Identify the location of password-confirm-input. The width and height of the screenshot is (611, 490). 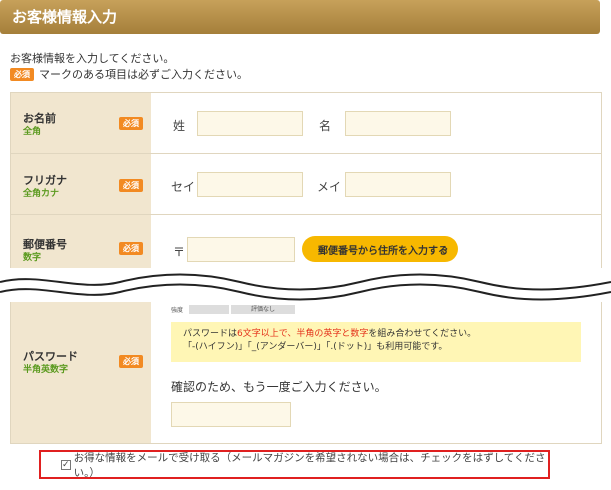
(231, 414).